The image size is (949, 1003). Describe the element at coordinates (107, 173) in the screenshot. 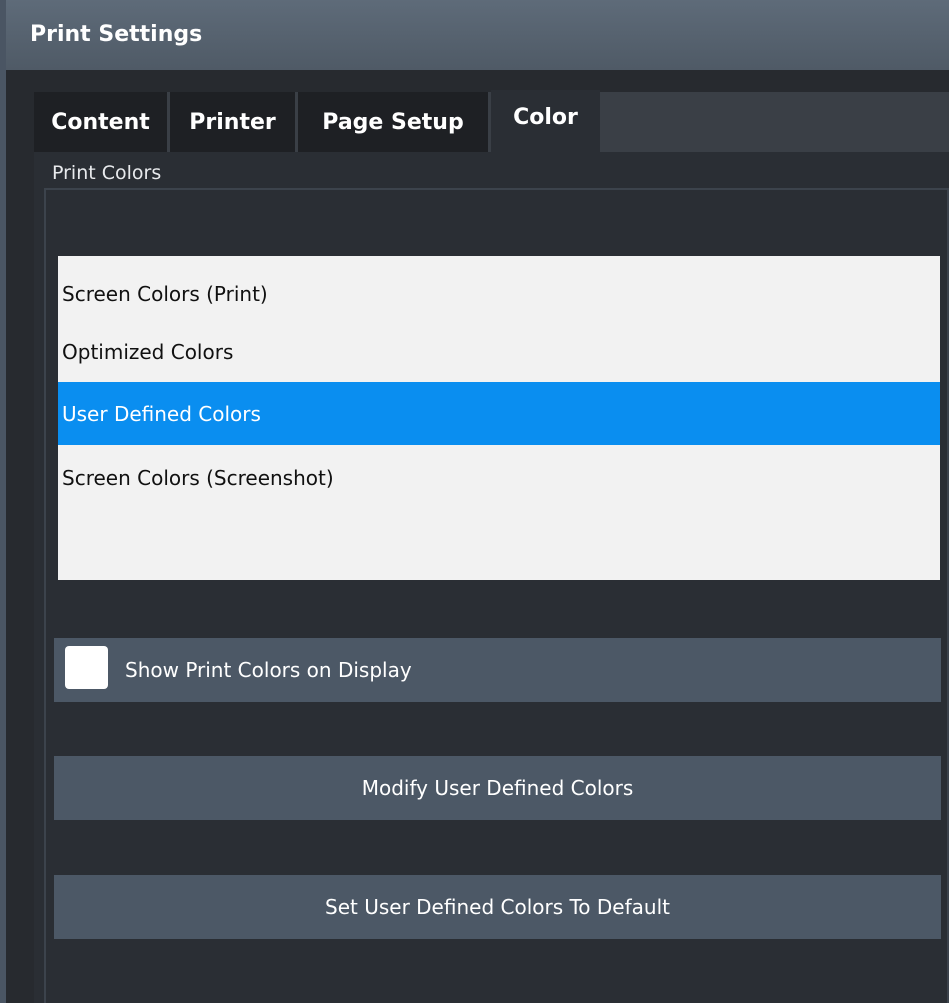

I see `print-colors-group-label: Print Colors` at that location.